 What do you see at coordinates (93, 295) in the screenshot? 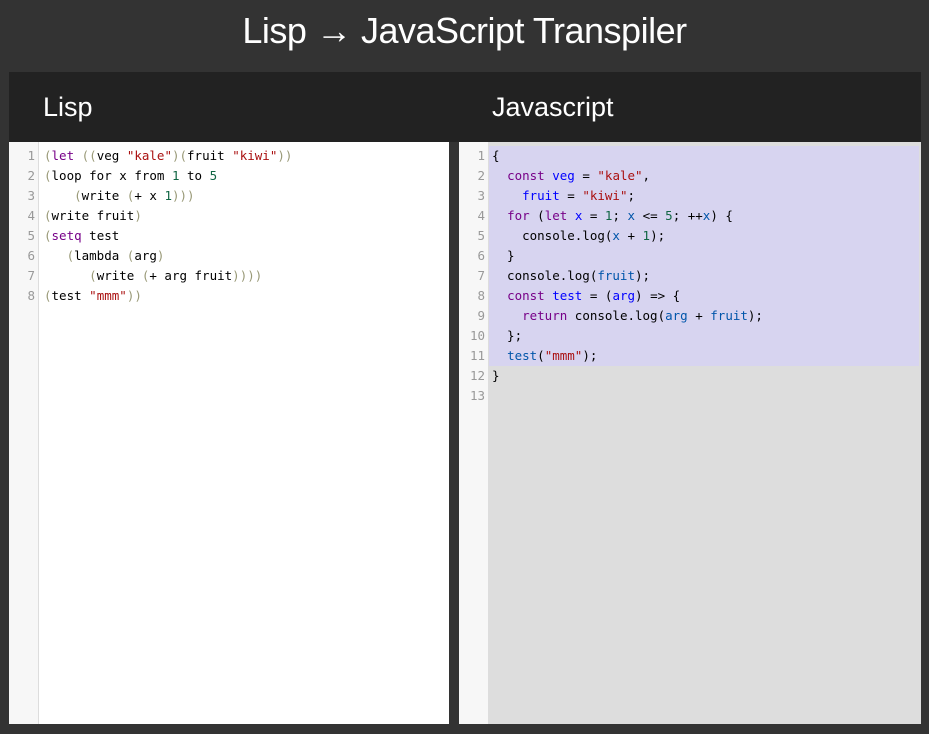
I see `code-text: (test "mmm"))` at bounding box center [93, 295].